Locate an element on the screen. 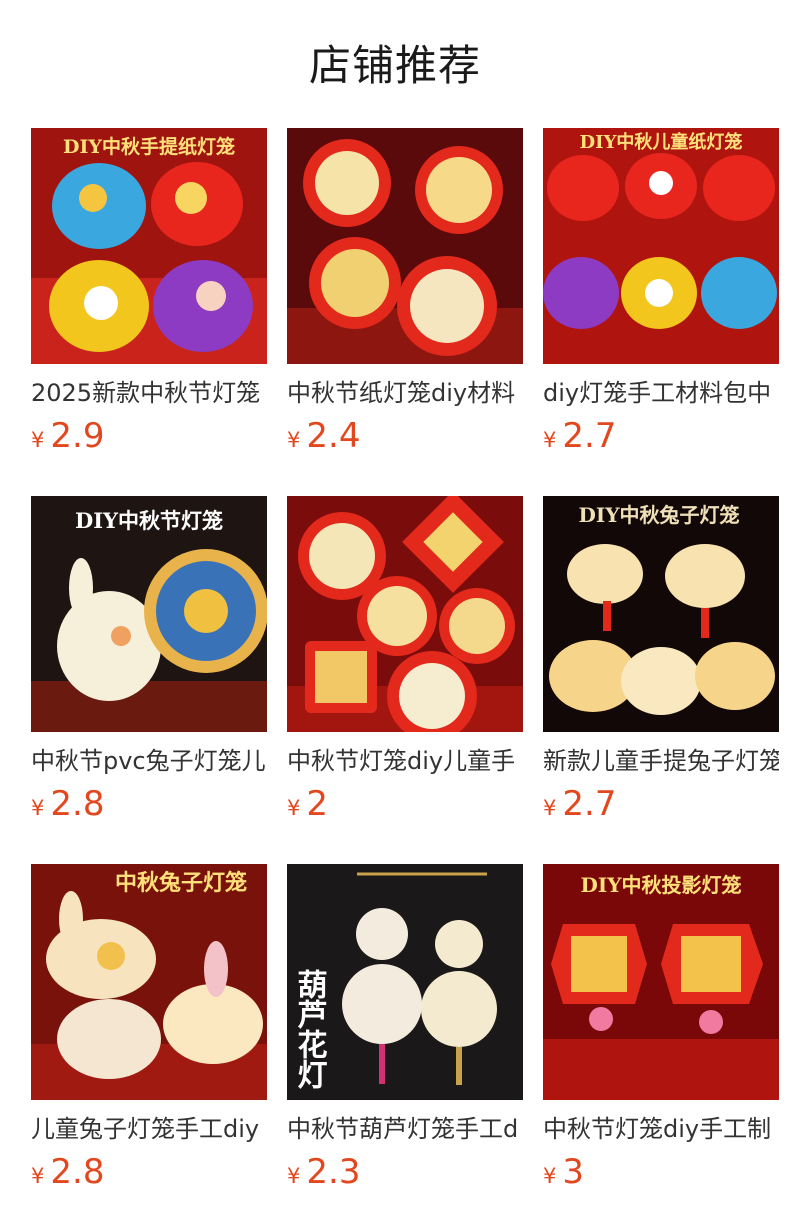  product-image: DIY中秋儿童纸灯笼 is located at coordinates (661, 246).